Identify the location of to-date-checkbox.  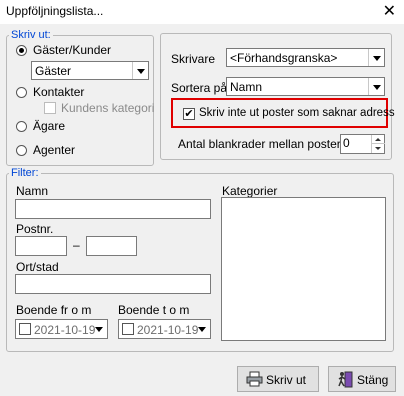
(128, 329).